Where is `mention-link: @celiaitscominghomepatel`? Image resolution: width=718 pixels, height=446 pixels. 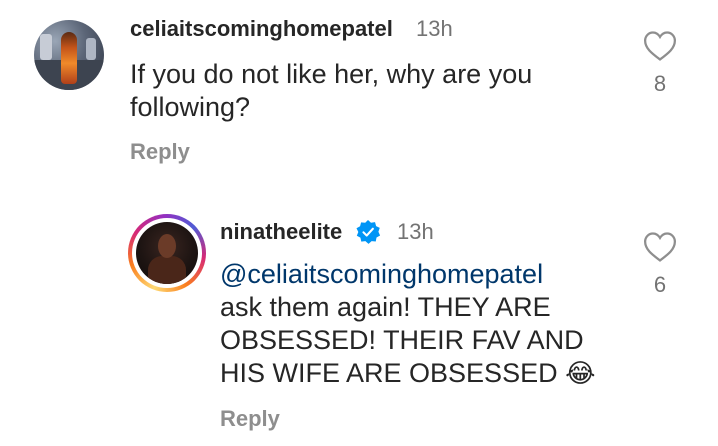
mention-link: @celiaitscominghomepatel is located at coordinates (408, 274).